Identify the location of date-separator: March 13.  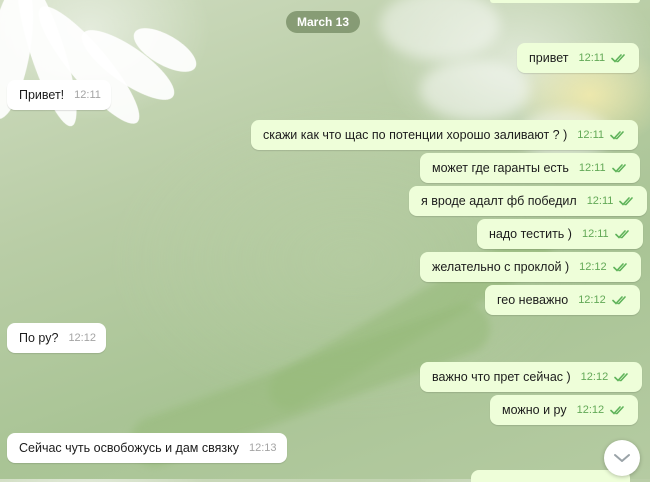
(323, 22).